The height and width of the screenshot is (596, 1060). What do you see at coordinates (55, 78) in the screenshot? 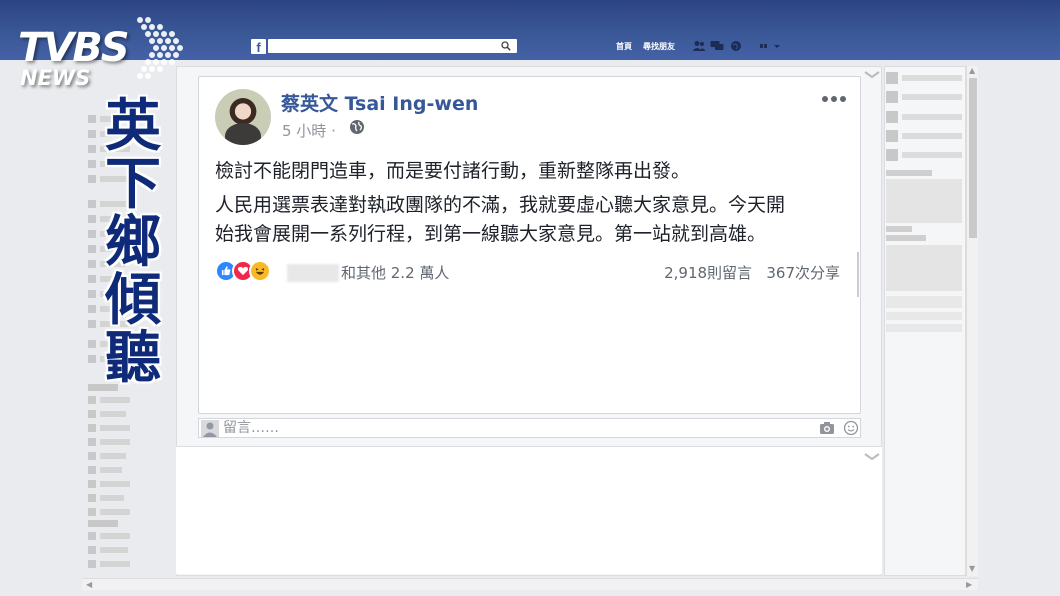
I see `tvbs-news-text: NEWS` at bounding box center [55, 78].